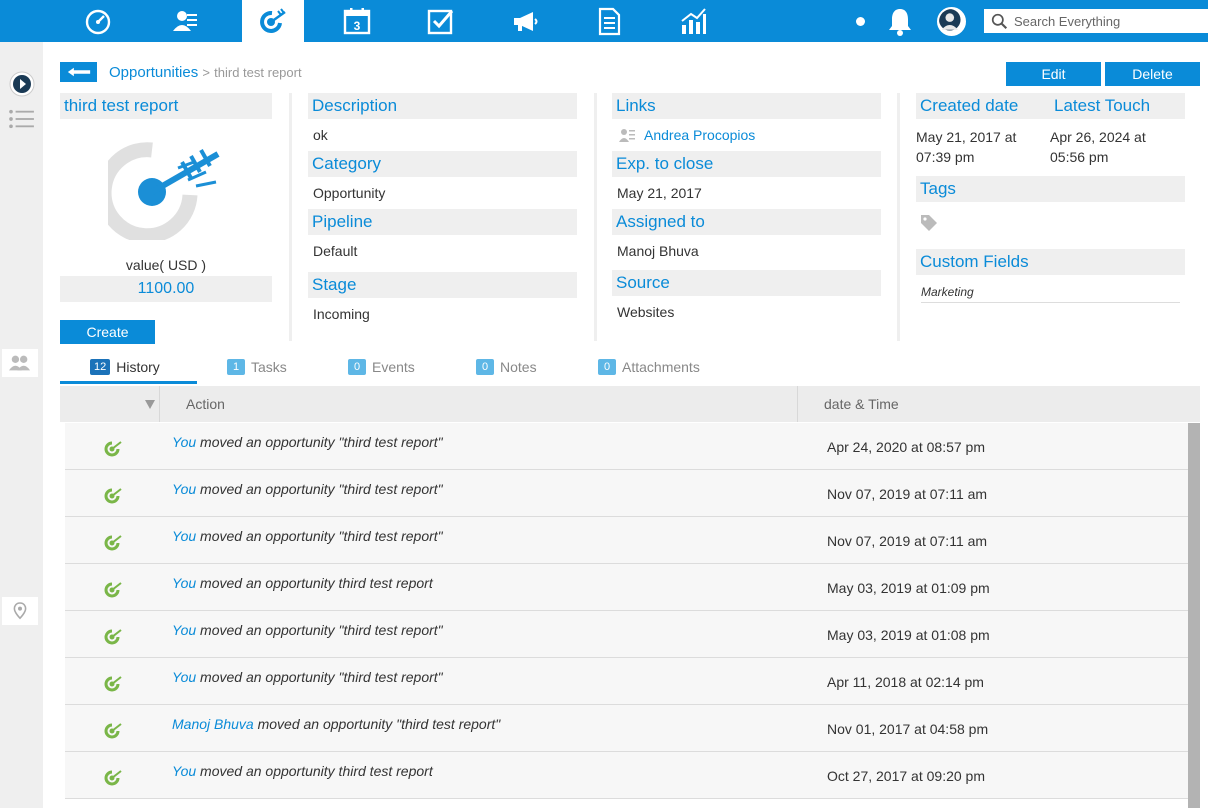 Image resolution: width=1208 pixels, height=808 pixels. What do you see at coordinates (627, 135) in the screenshot?
I see `contact-card-icon` at bounding box center [627, 135].